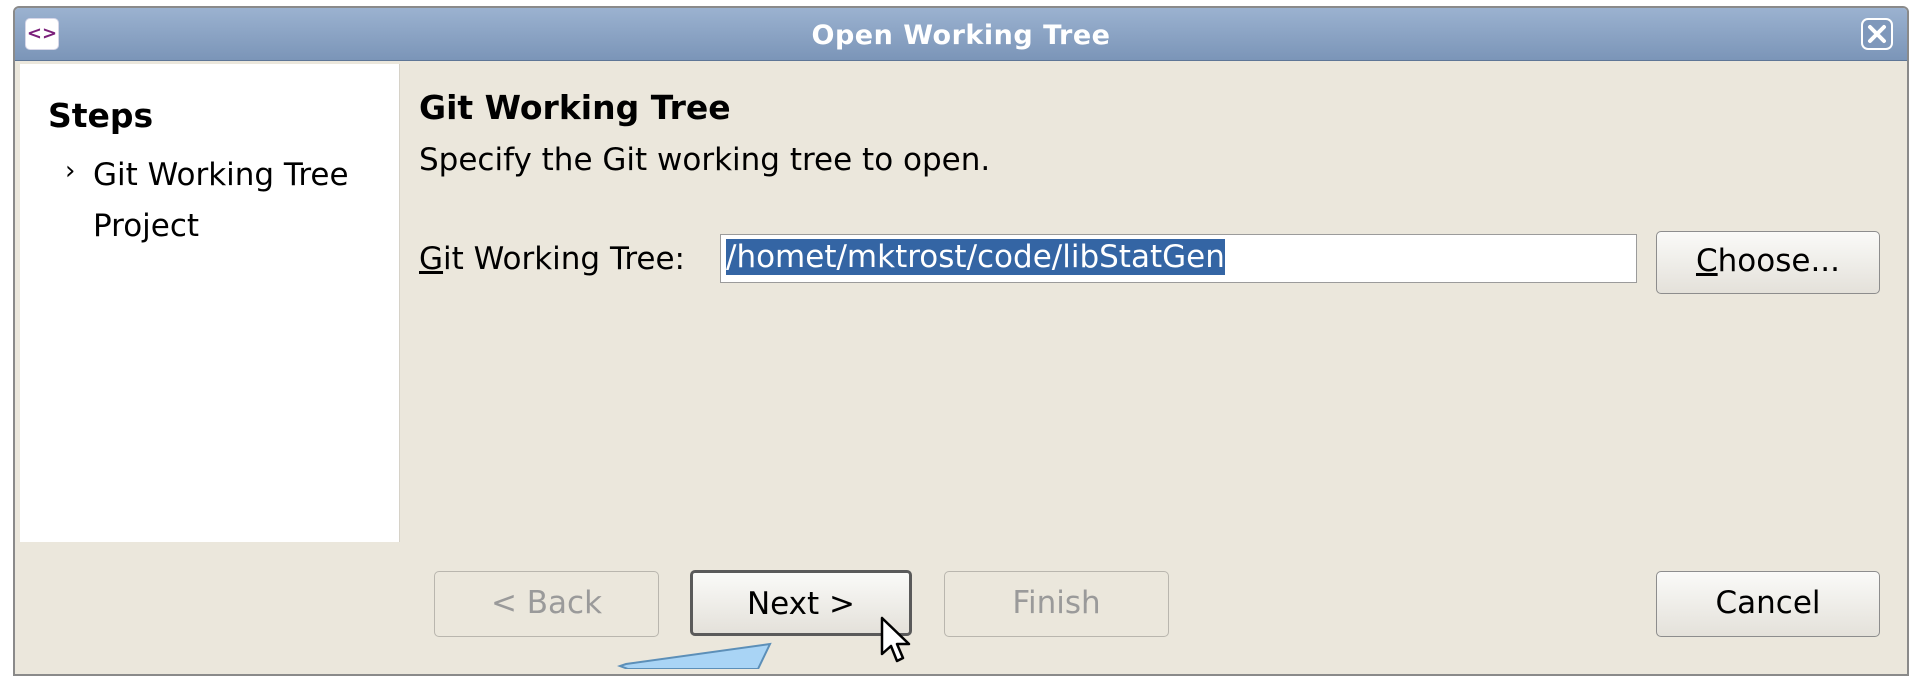  I want to click on mouse-pointer-icon, so click(895, 639).